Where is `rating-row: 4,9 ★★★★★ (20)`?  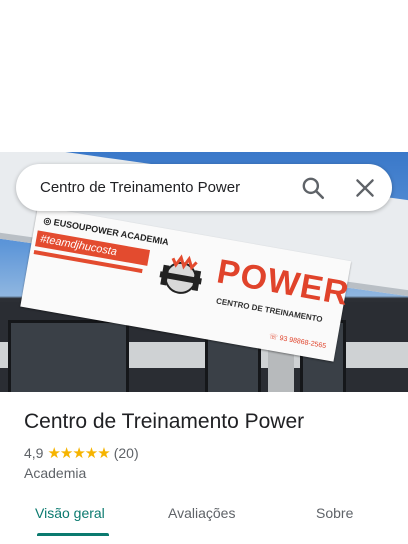 rating-row: 4,9 ★★★★★ (20) is located at coordinates (81, 453).